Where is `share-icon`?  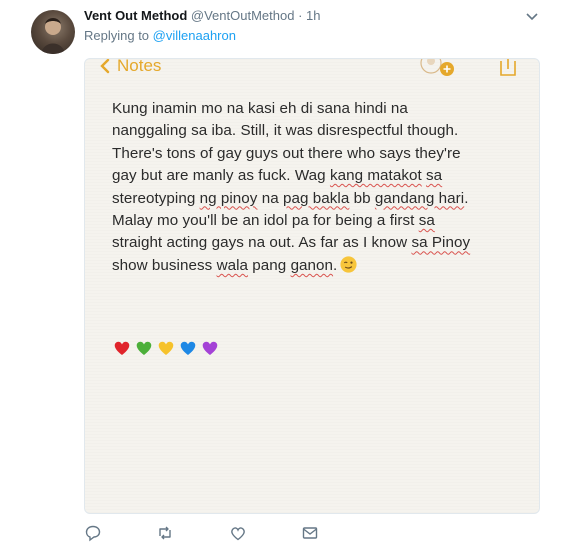 share-icon is located at coordinates (508, 68).